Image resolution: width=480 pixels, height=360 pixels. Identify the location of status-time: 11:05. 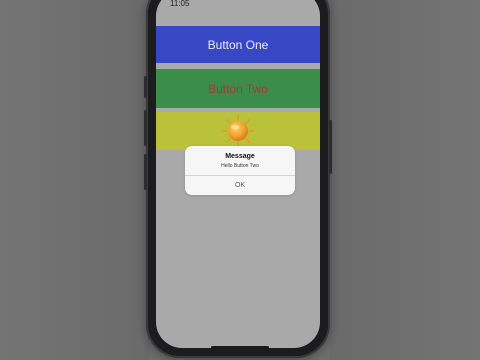
(180, 4).